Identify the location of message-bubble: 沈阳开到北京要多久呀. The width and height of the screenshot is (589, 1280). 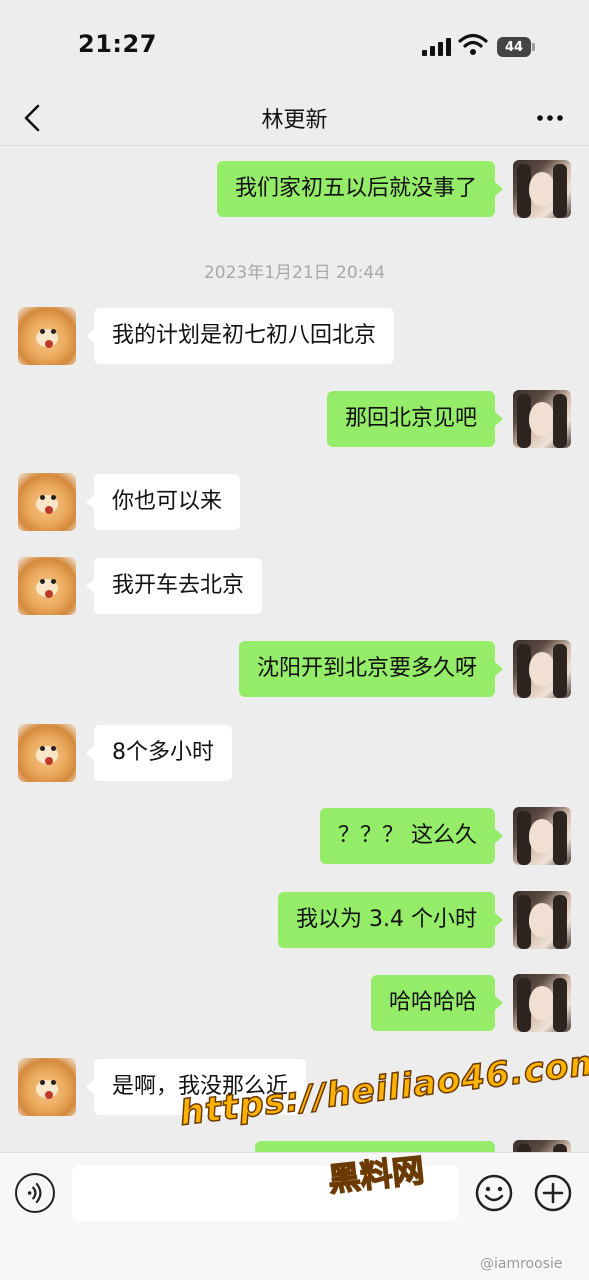
(371, 669).